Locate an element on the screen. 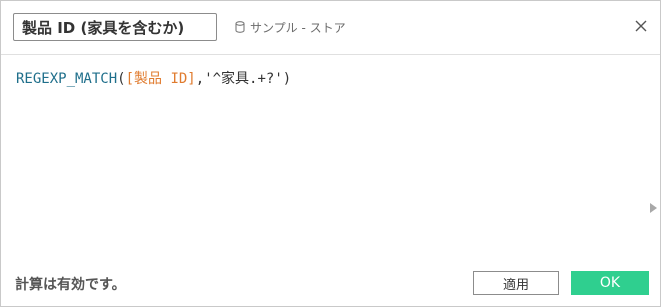 The width and height of the screenshot is (661, 307). formula-line: REGEXP_MATCH([製品 ID],'^家具.+?') is located at coordinates (153, 78).